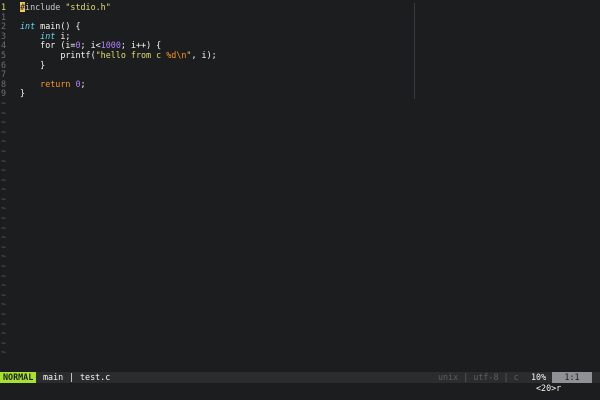 The image size is (600, 400). Describe the element at coordinates (300, 75) in the screenshot. I see `code-line: 7` at that location.